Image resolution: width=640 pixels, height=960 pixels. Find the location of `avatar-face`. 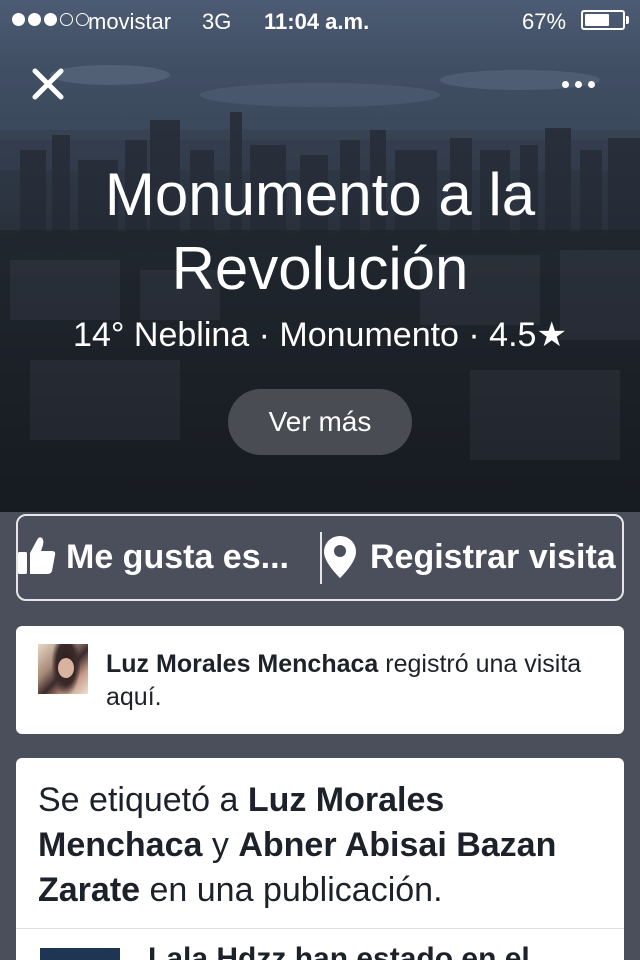

avatar-face is located at coordinates (66, 668).